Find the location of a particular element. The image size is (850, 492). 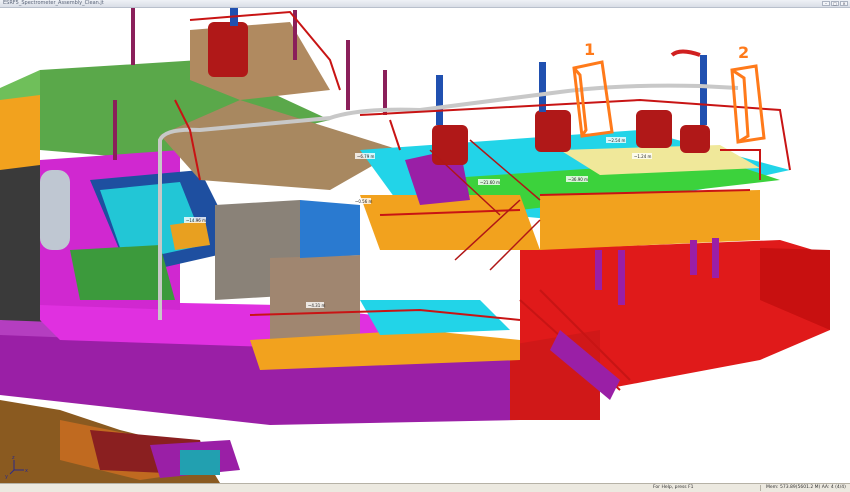

measurement-label: ~36.90 m is located at coordinates (578, 179).